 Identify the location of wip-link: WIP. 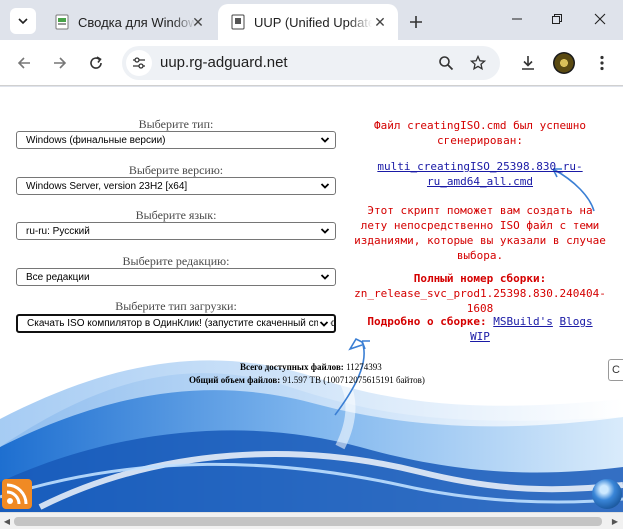
(480, 336).